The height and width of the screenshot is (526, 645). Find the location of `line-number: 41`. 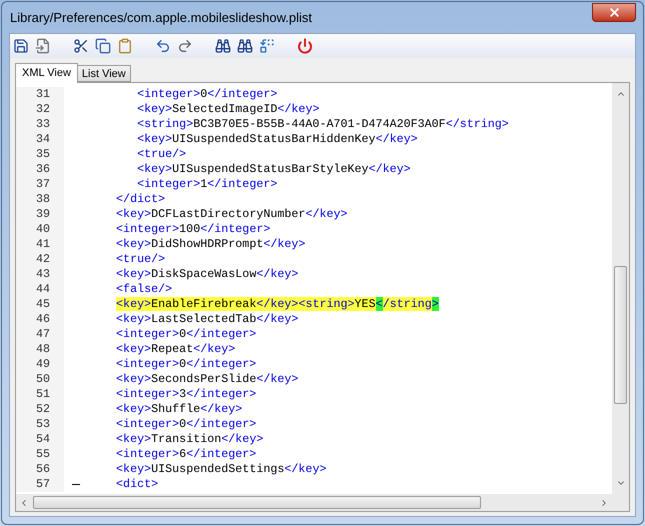

line-number: 41 is located at coordinates (40, 244).